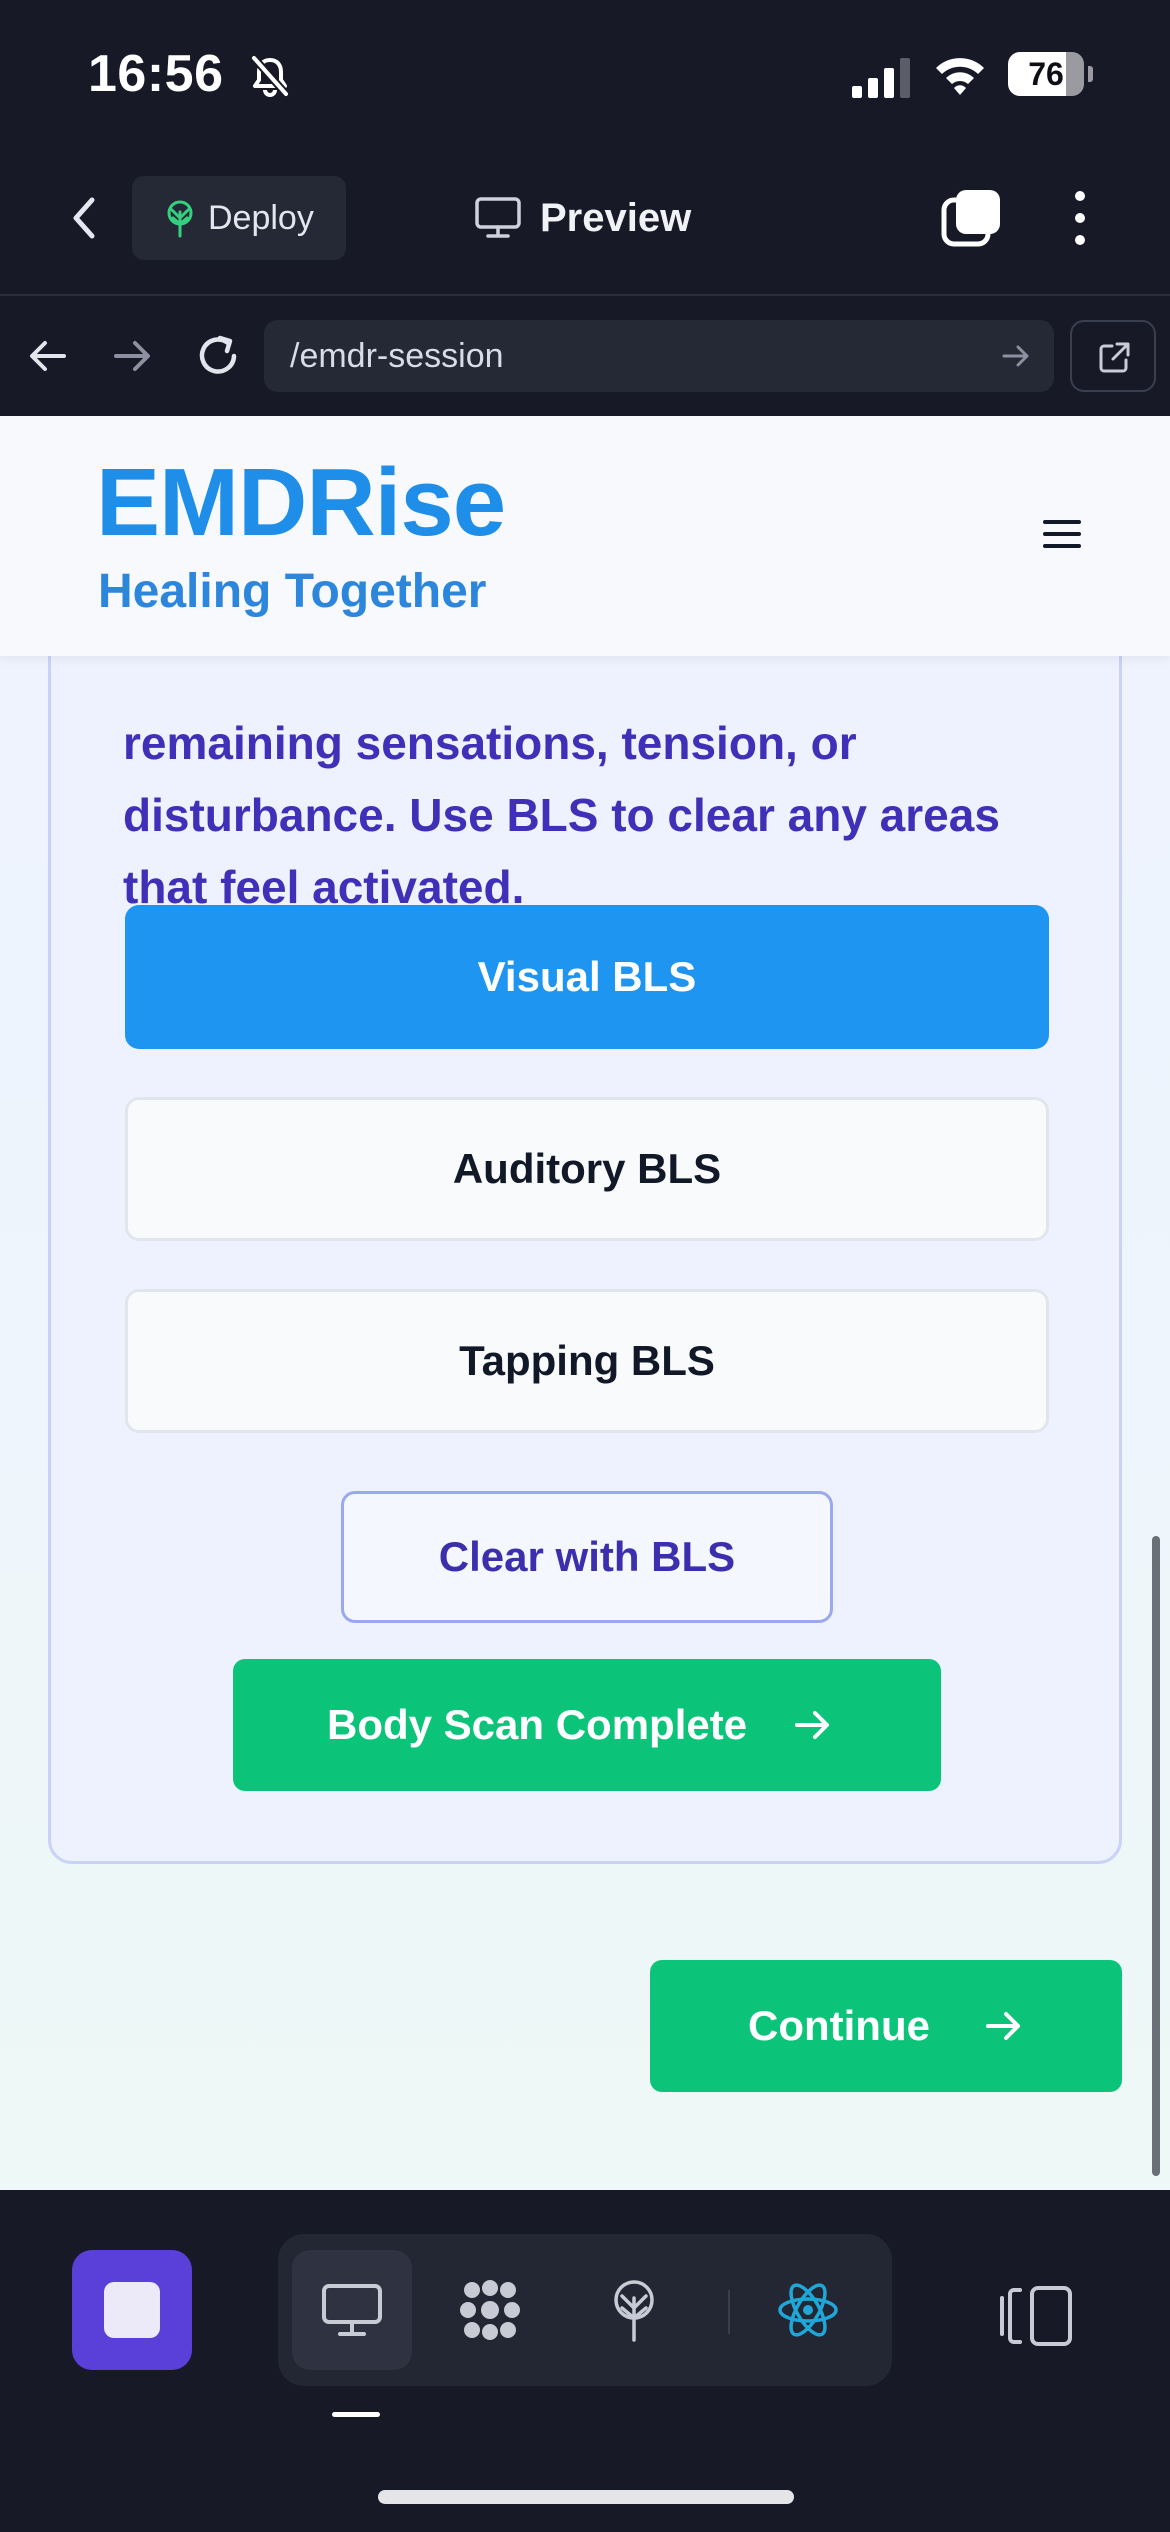  What do you see at coordinates (397, 356) in the screenshot?
I see `url-text: /emdr-session` at bounding box center [397, 356].